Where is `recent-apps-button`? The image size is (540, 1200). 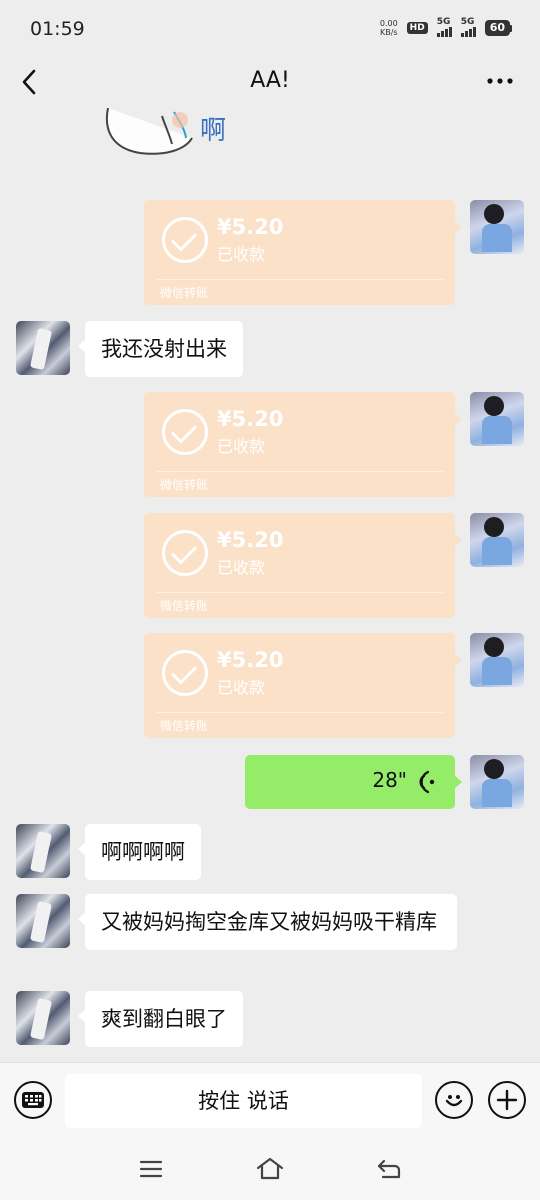
recent-apps-button is located at coordinates (151, 1169).